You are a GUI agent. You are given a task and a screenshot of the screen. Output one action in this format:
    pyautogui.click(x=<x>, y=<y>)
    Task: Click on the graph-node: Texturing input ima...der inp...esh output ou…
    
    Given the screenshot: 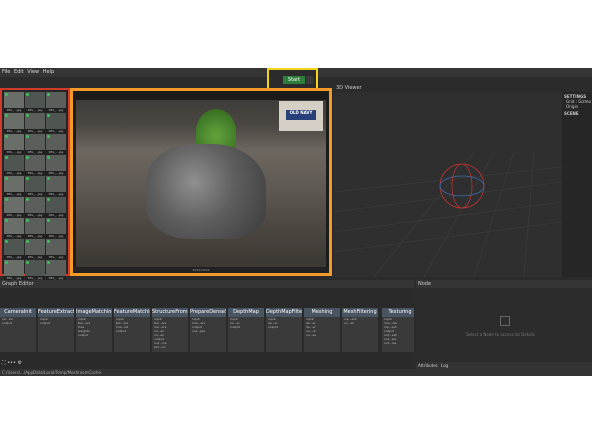 What is the action you would take?
    pyautogui.click(x=398, y=330)
    